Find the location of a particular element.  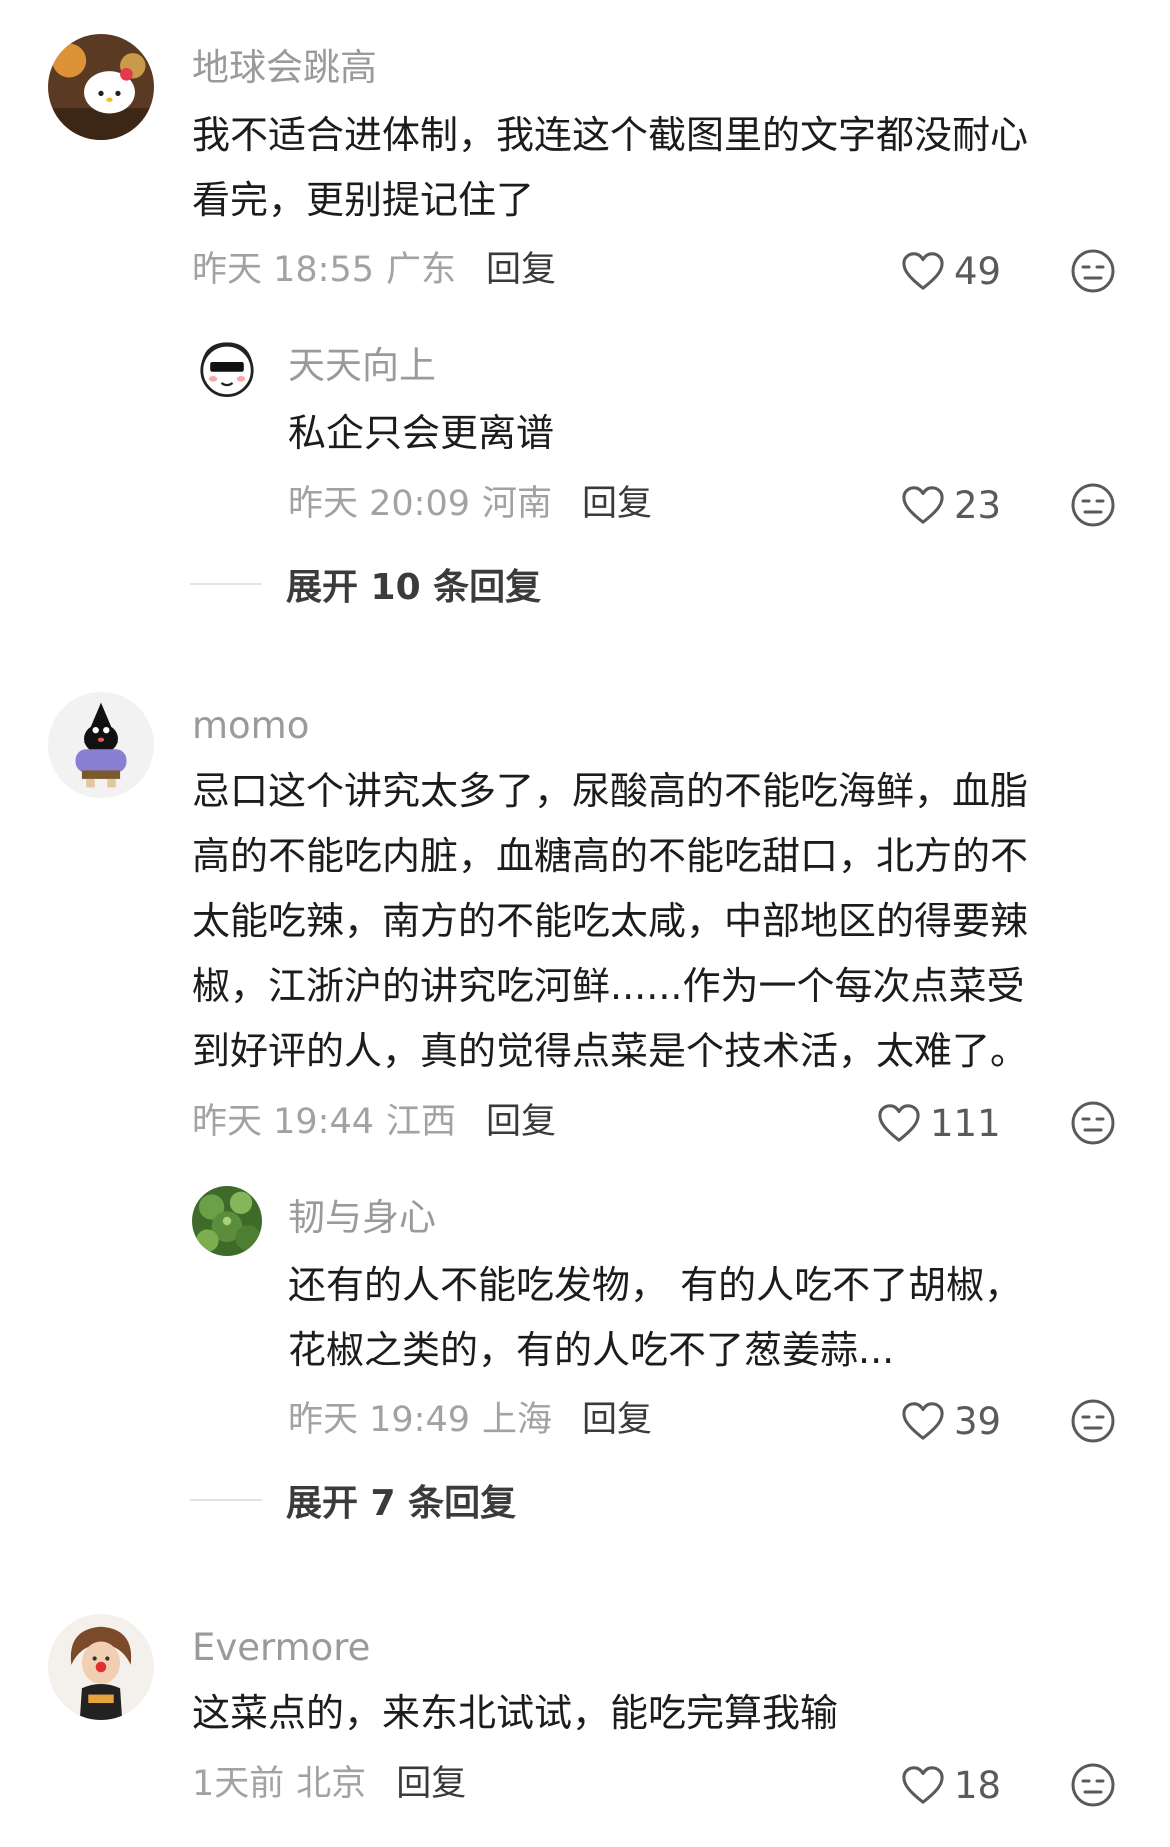

comment-text-line: 太能吃辣，南方的不能吃太咸，中部地区的得要辣 is located at coordinates (610, 921).